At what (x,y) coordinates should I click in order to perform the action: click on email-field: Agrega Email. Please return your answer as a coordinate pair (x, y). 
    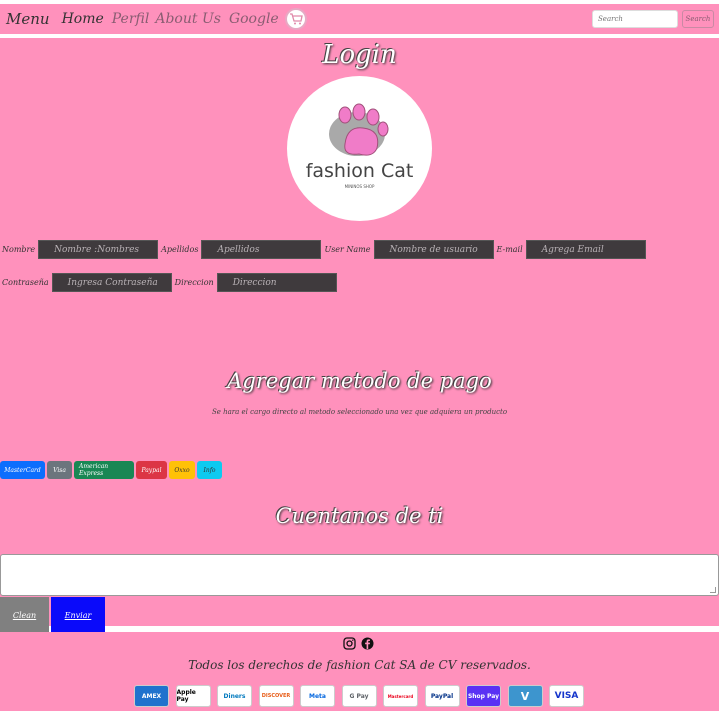
    Looking at the image, I should click on (585, 249).